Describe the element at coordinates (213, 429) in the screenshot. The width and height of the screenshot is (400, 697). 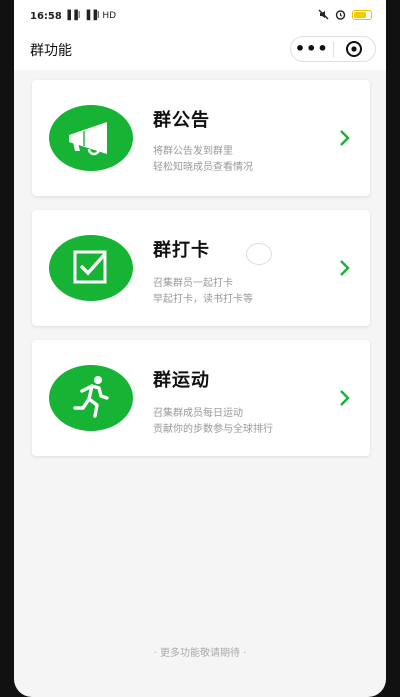
I see `card-desc-line2: 贡献你的步数参与全球排行` at that location.